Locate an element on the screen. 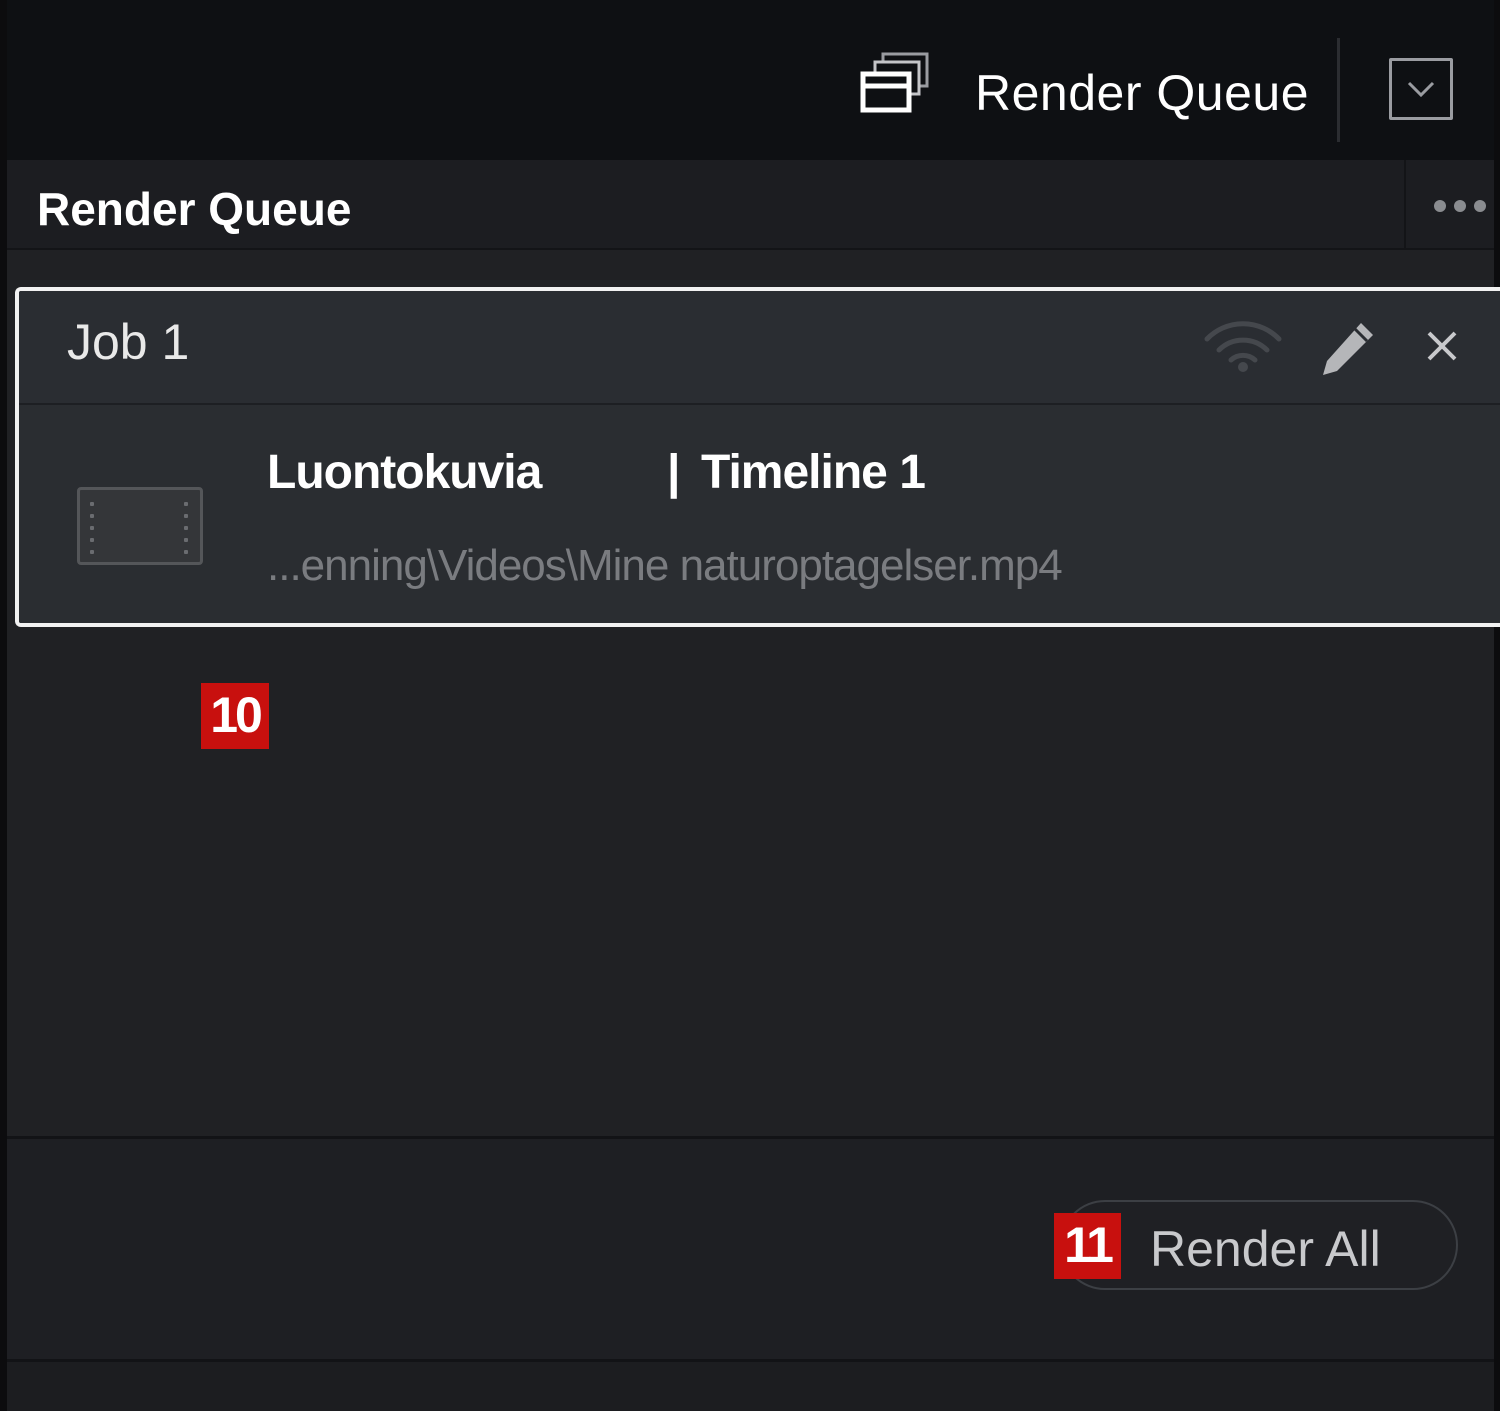 The image size is (1500, 1411). top-toolbar: Render Queue is located at coordinates (750, 80).